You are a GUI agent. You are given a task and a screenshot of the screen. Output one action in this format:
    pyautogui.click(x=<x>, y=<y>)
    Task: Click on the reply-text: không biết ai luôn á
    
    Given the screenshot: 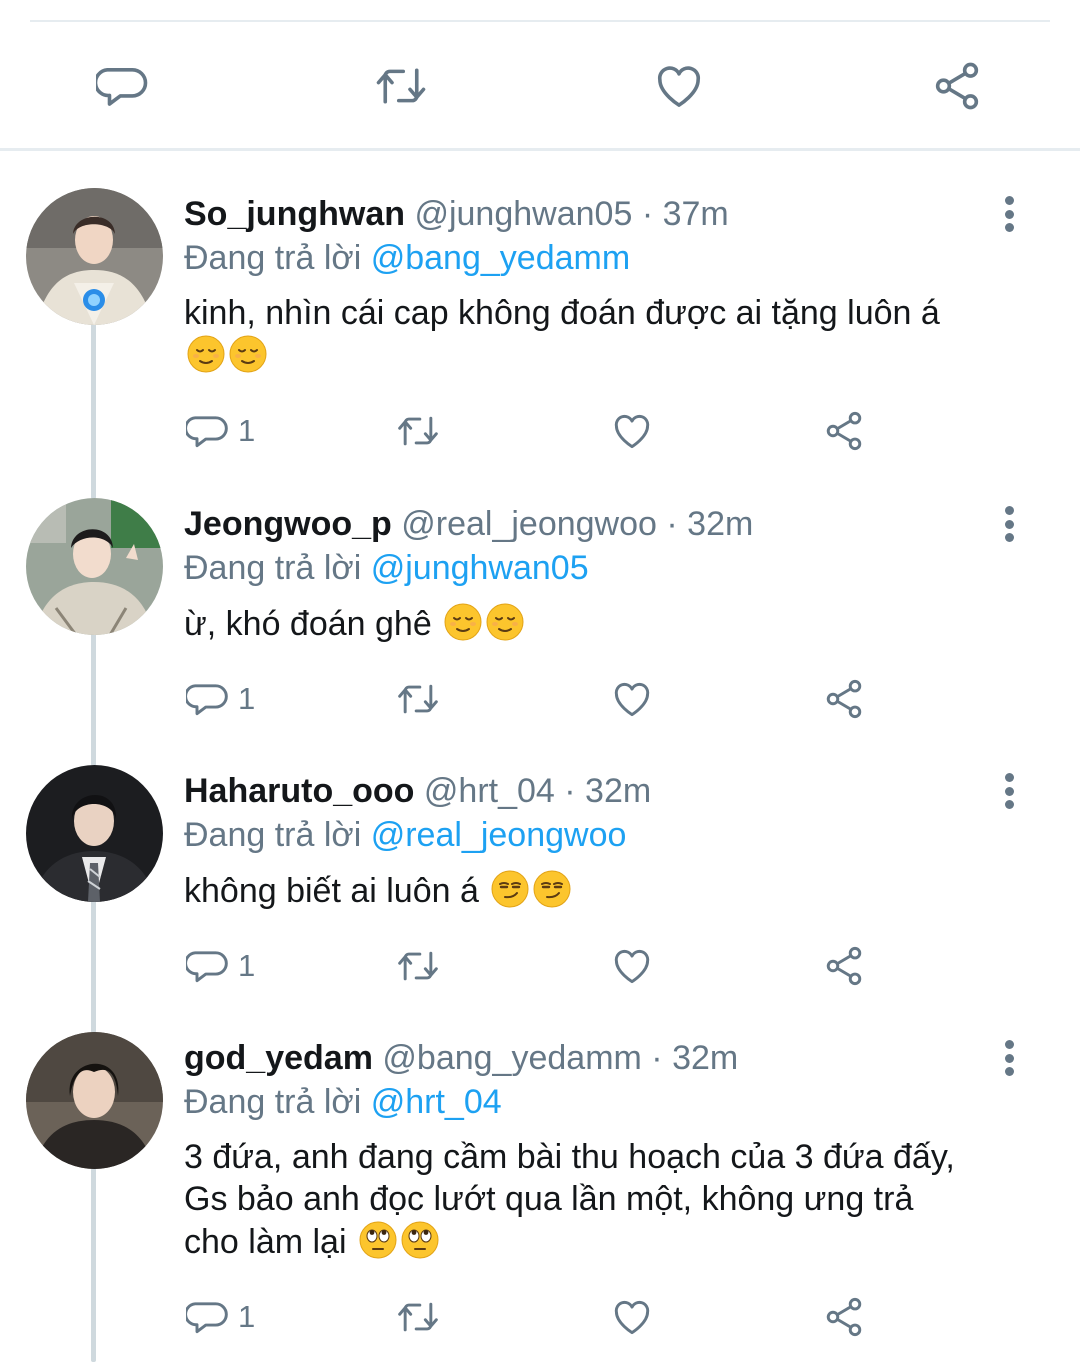 What is the action you would take?
    pyautogui.click(x=604, y=890)
    